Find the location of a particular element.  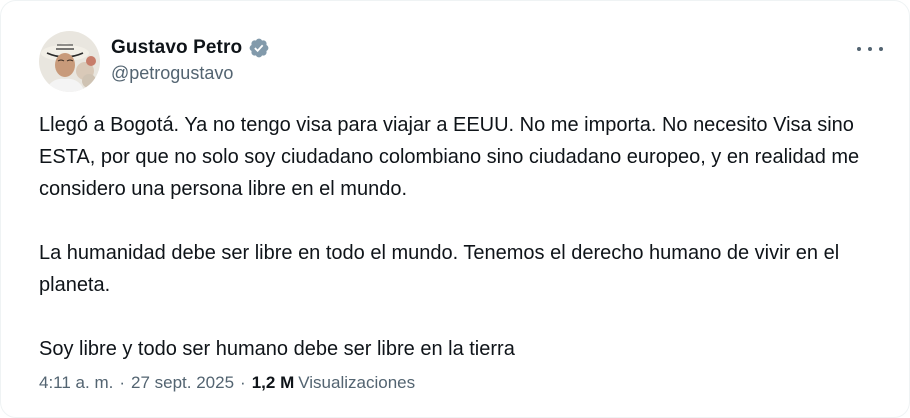

user-handle: @petrogustavo is located at coordinates (172, 73).